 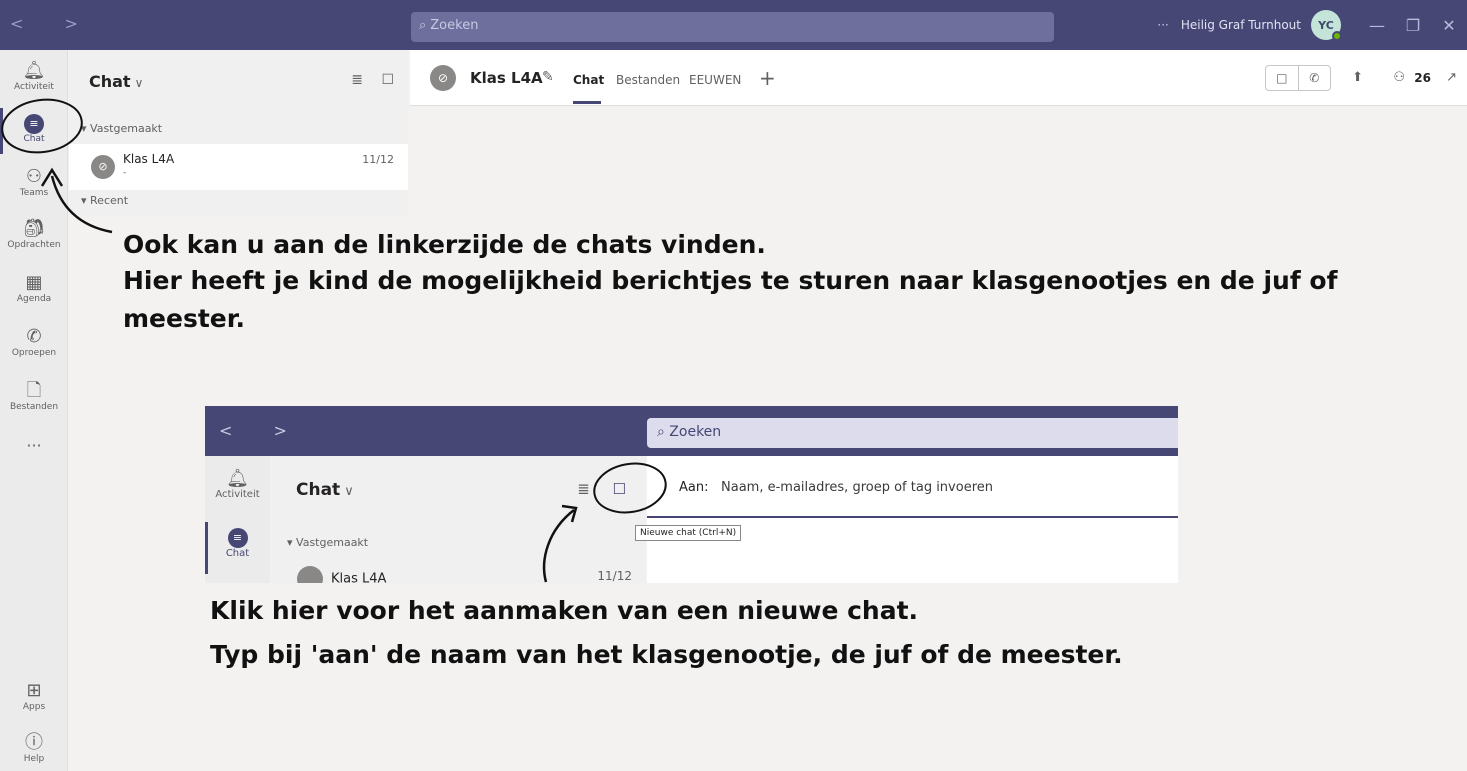 I want to click on participant-count: 26, so click(x=1422, y=78).